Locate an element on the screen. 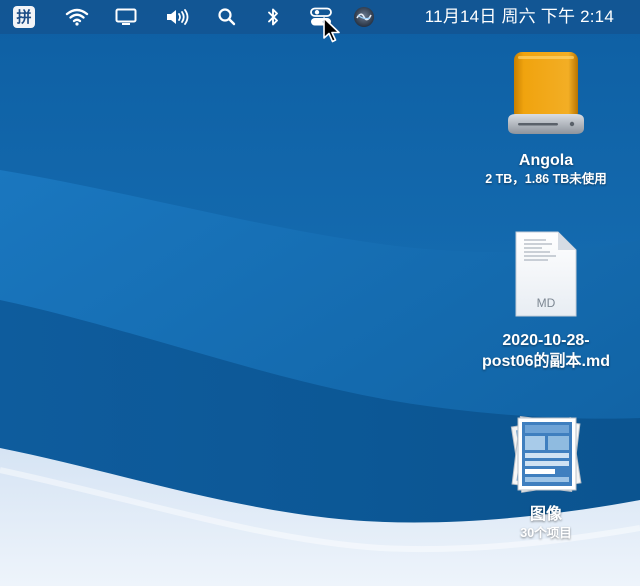  file-name-line2: post06的副本.md is located at coordinates (546, 361).